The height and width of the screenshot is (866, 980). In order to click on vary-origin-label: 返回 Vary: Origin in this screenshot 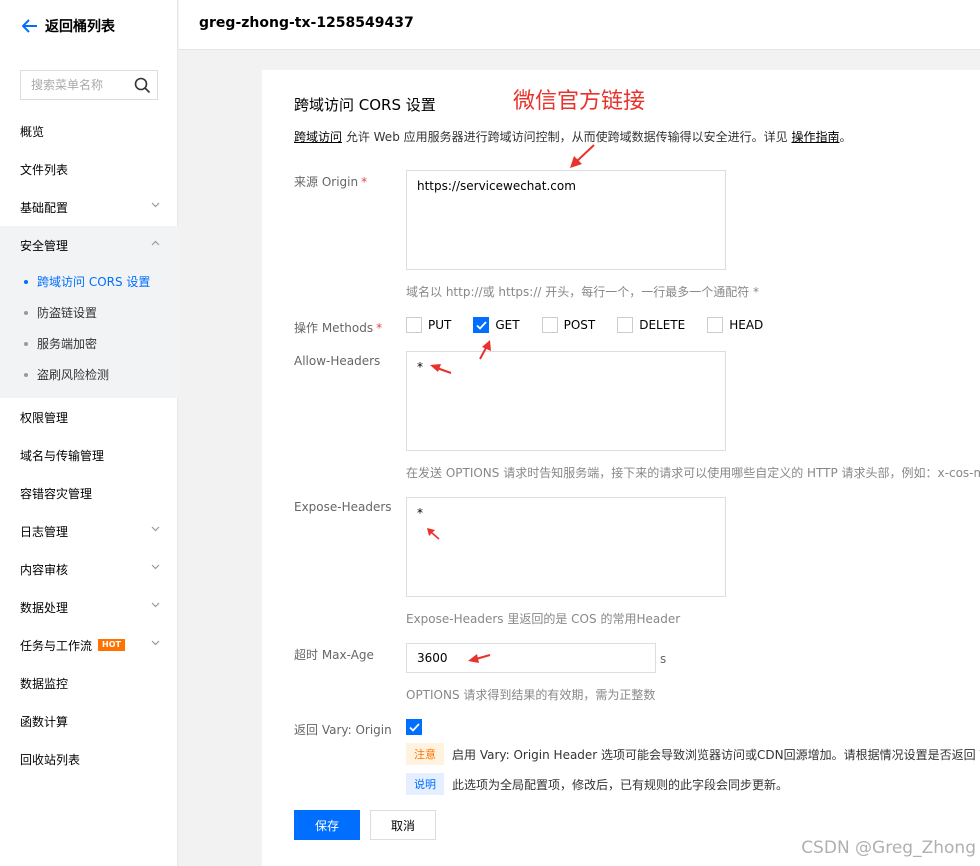, I will do `click(343, 730)`.